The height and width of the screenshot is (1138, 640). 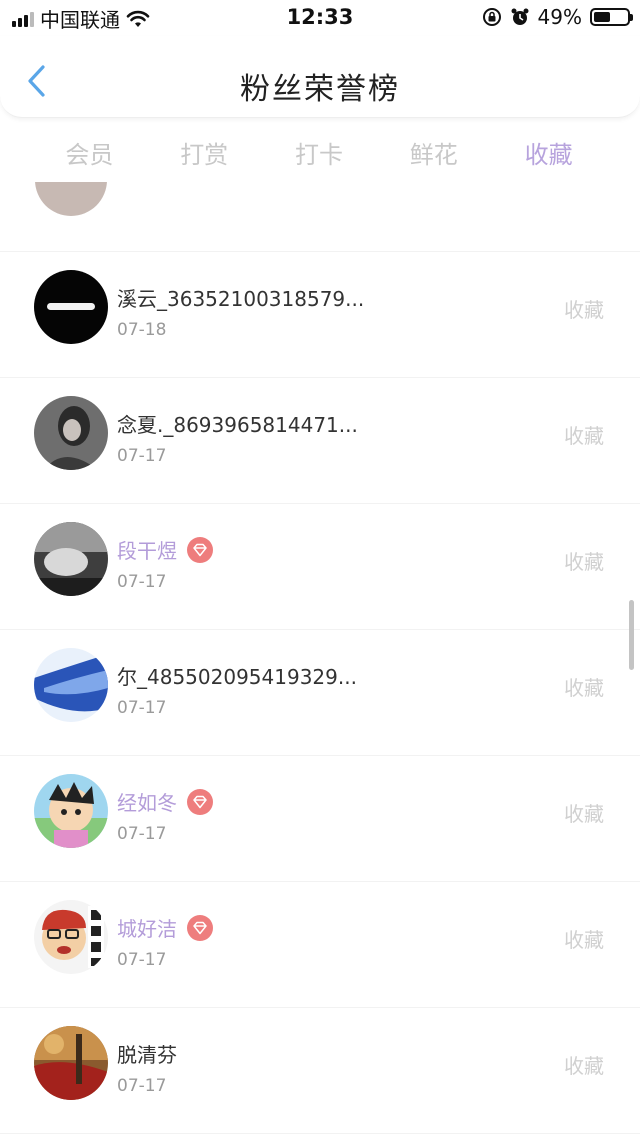 I want to click on page-title: 粉丝荣誉榜, so click(x=320, y=89).